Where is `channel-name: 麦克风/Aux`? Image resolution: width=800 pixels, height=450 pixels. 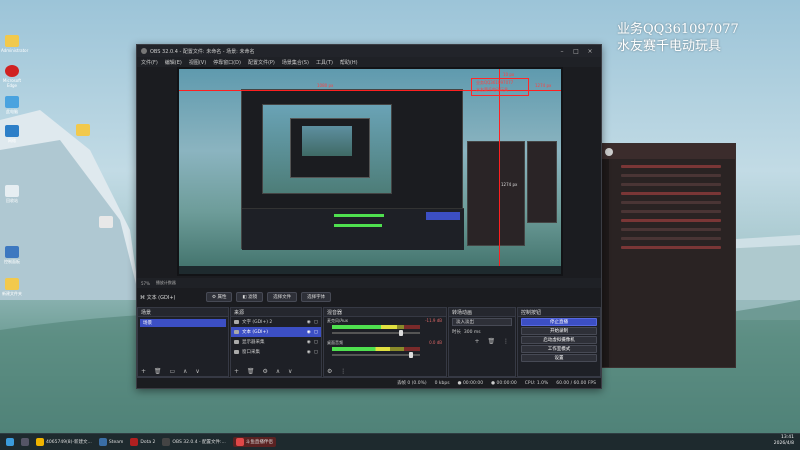 channel-name: 麦克风/Aux is located at coordinates (337, 320).